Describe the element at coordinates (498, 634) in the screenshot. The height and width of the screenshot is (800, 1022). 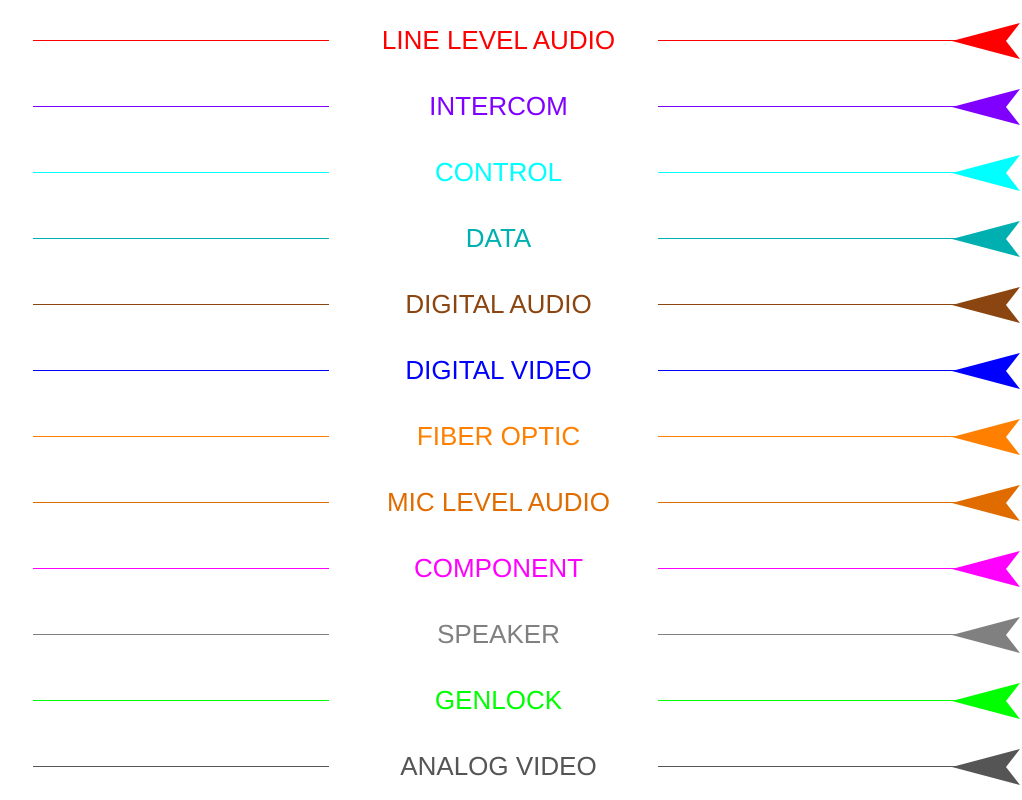
I see `legend-label: SPEAKER` at that location.